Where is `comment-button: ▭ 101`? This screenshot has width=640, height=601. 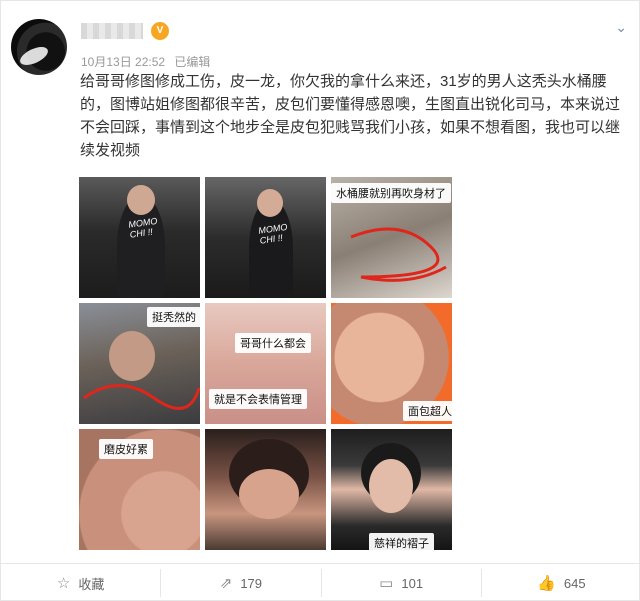 comment-button: ▭ 101 is located at coordinates (402, 583).